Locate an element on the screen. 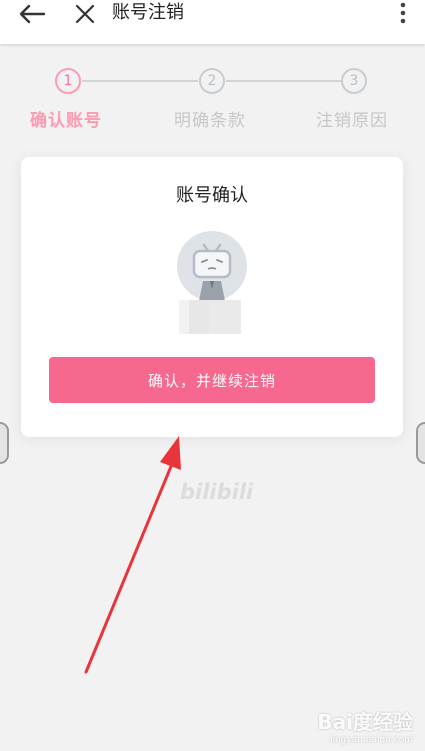 The image size is (425, 751). next-card-peek is located at coordinates (420, 443).